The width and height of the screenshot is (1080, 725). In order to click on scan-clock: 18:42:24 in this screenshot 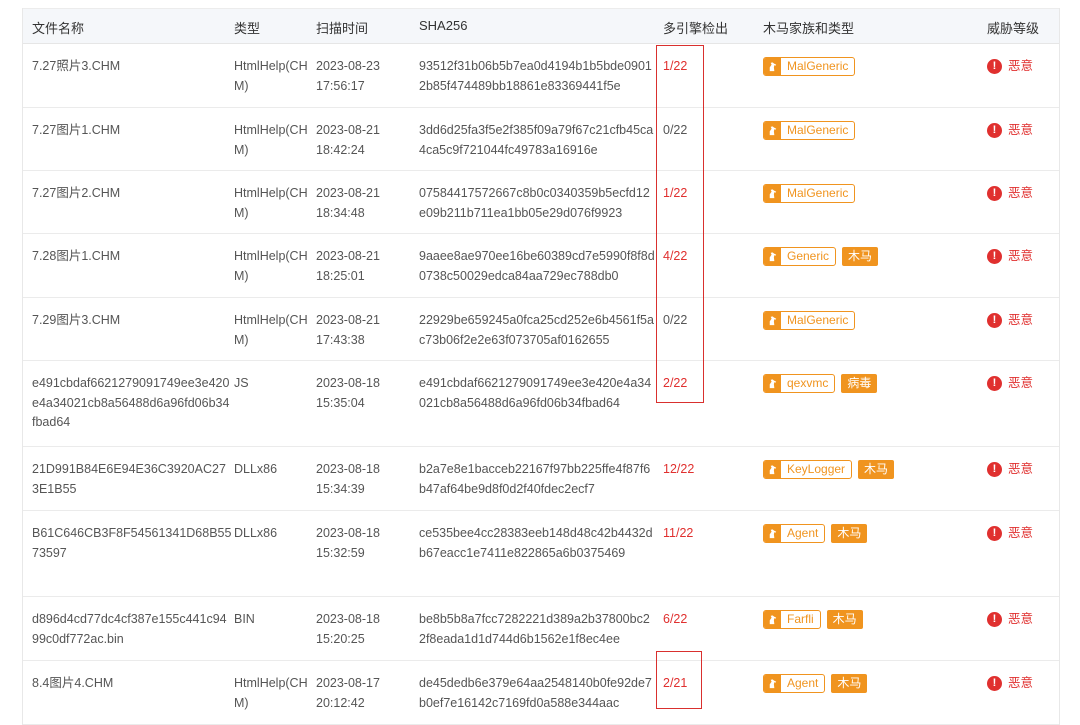, I will do `click(340, 149)`.